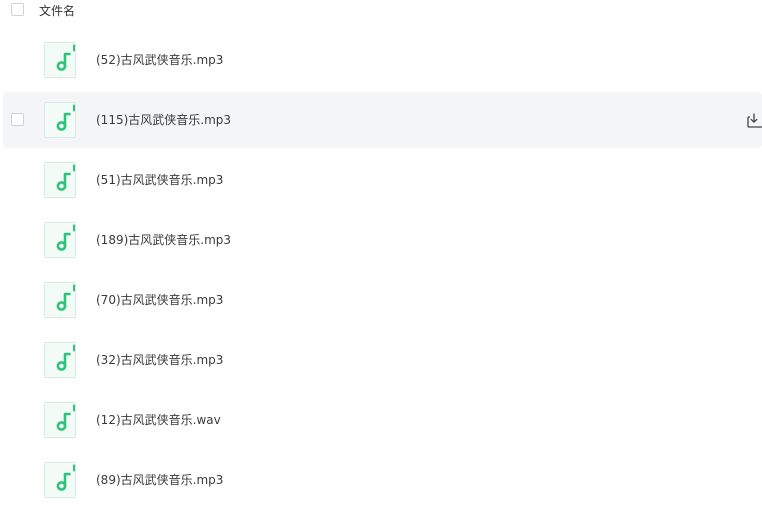  Describe the element at coordinates (754, 120) in the screenshot. I see `download-icon` at that location.